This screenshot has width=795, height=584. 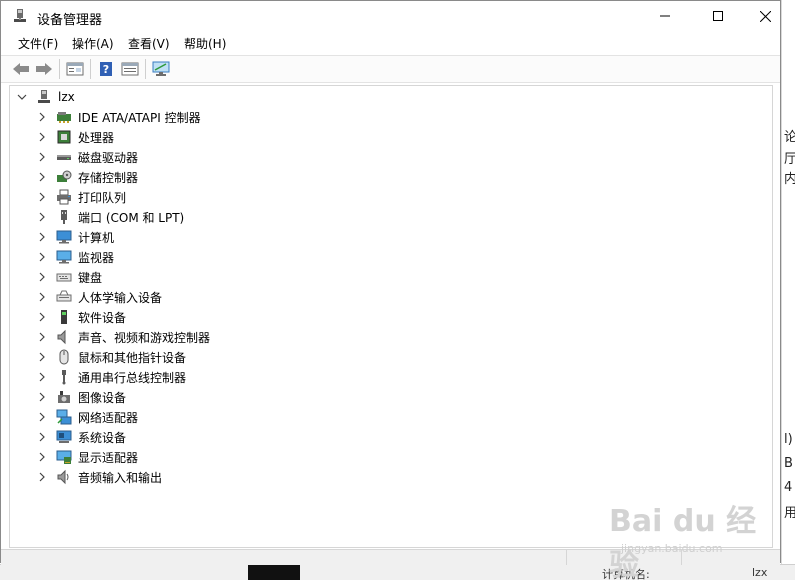 I want to click on tree-root: lzx, so click(x=45, y=97).